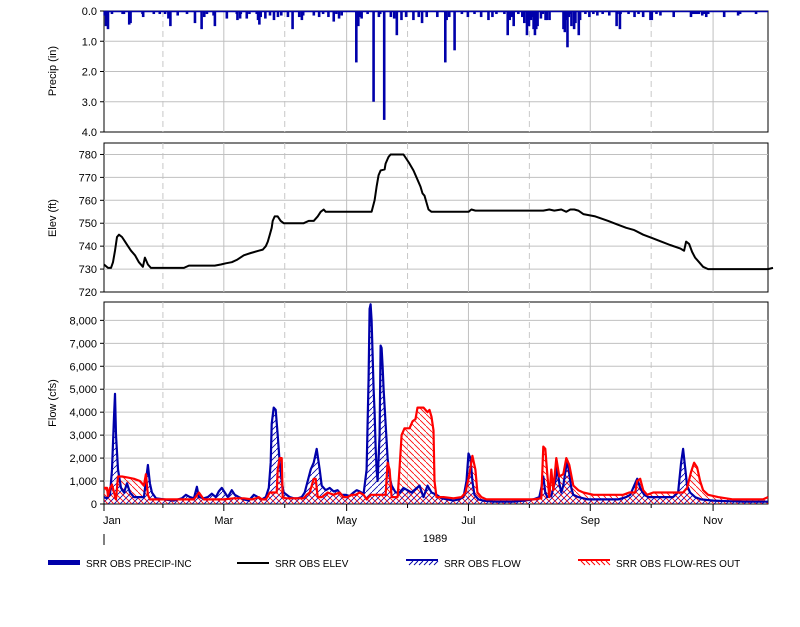 This screenshot has height=627, width=800. I want to click on legend-label: SRR OBS ELEV, so click(312, 564).